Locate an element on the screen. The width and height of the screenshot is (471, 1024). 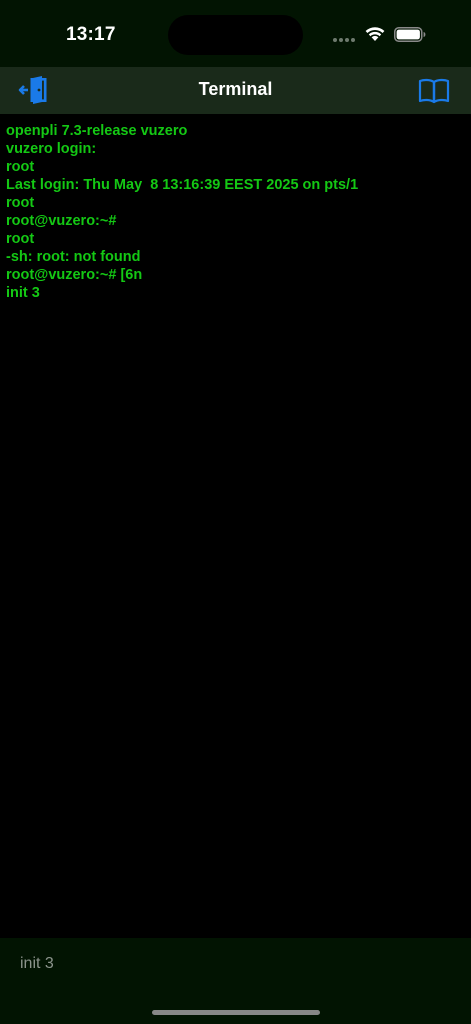
terminal-line: root@vuzero:~# is located at coordinates (61, 221).